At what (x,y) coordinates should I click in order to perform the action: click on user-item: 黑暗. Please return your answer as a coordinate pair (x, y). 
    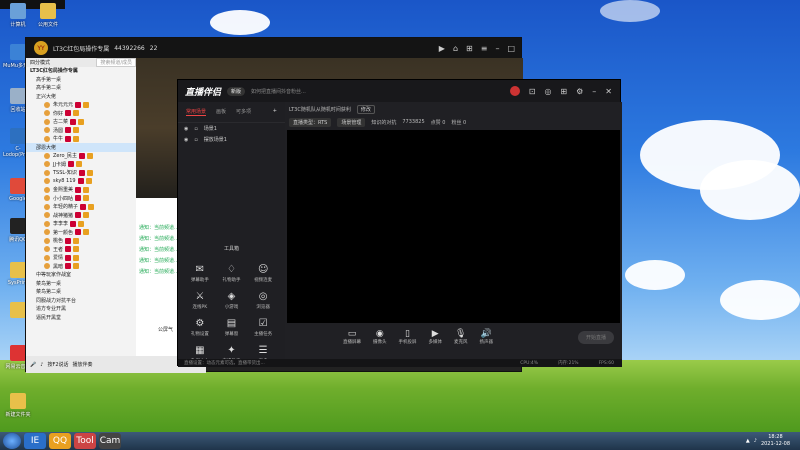
    Looking at the image, I should click on (81, 266).